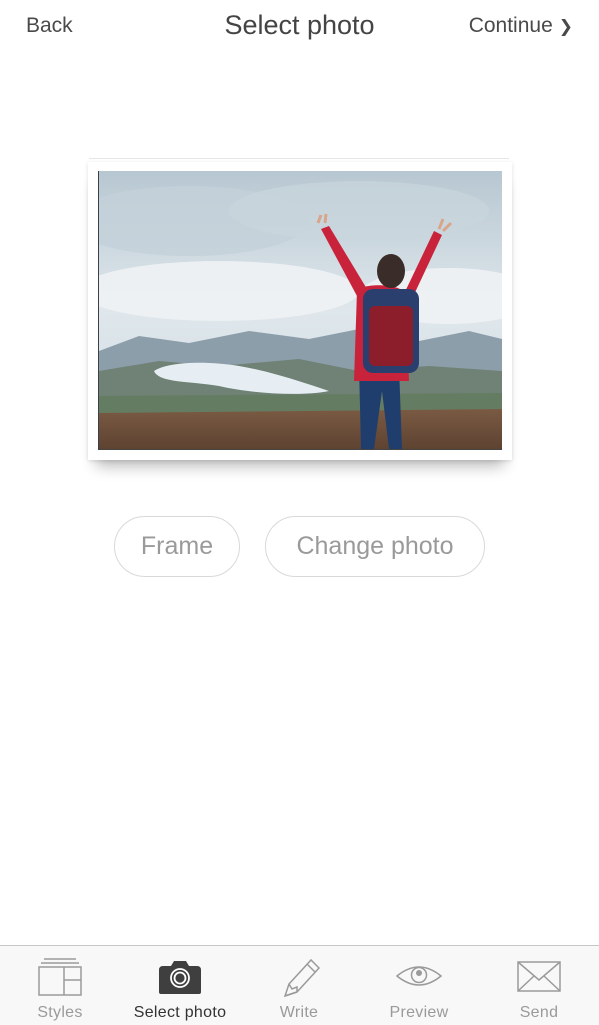 The height and width of the screenshot is (1025, 599). Describe the element at coordinates (375, 546) in the screenshot. I see `change-photo-button: Change photo` at that location.